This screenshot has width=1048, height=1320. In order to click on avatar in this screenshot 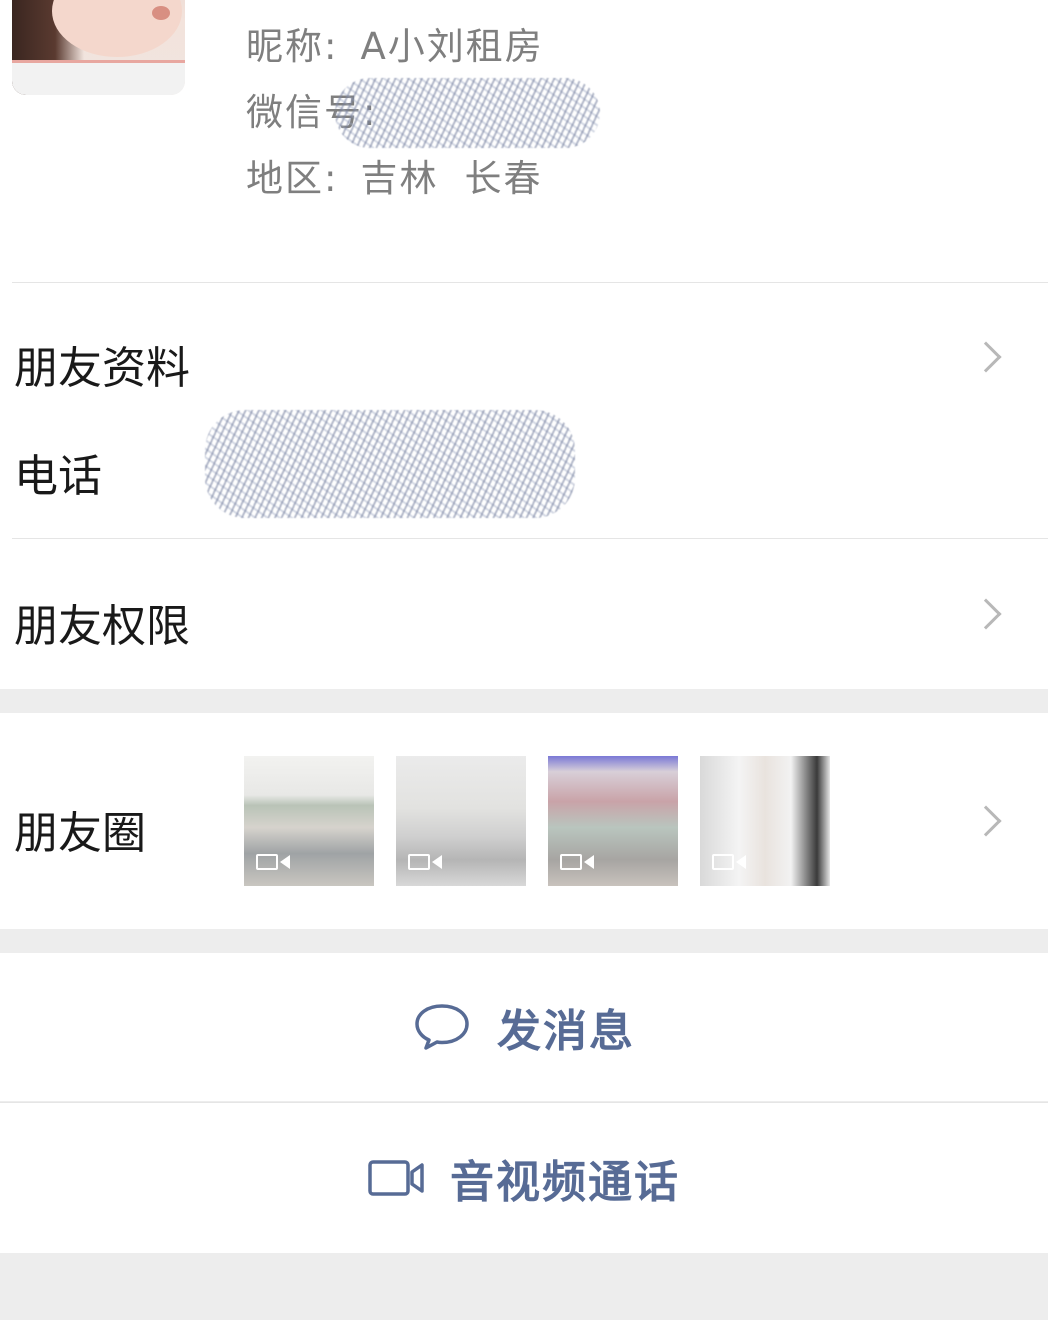, I will do `click(98, 47)`.